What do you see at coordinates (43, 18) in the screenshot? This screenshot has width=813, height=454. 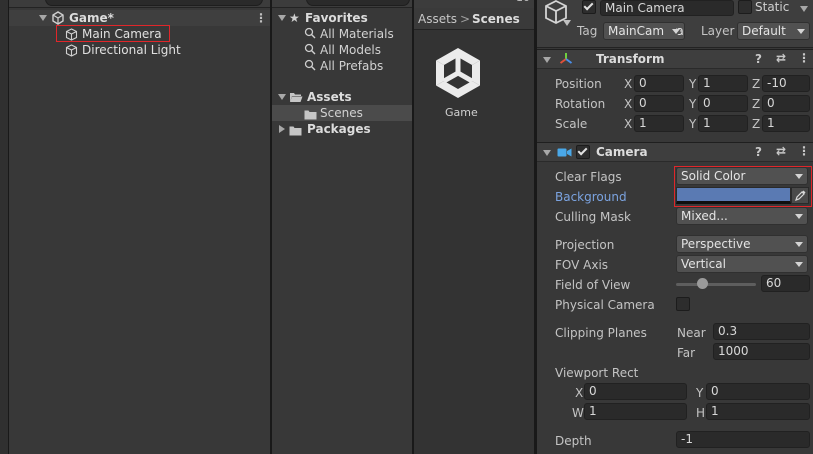 I see `scene-expand-icon` at bounding box center [43, 18].